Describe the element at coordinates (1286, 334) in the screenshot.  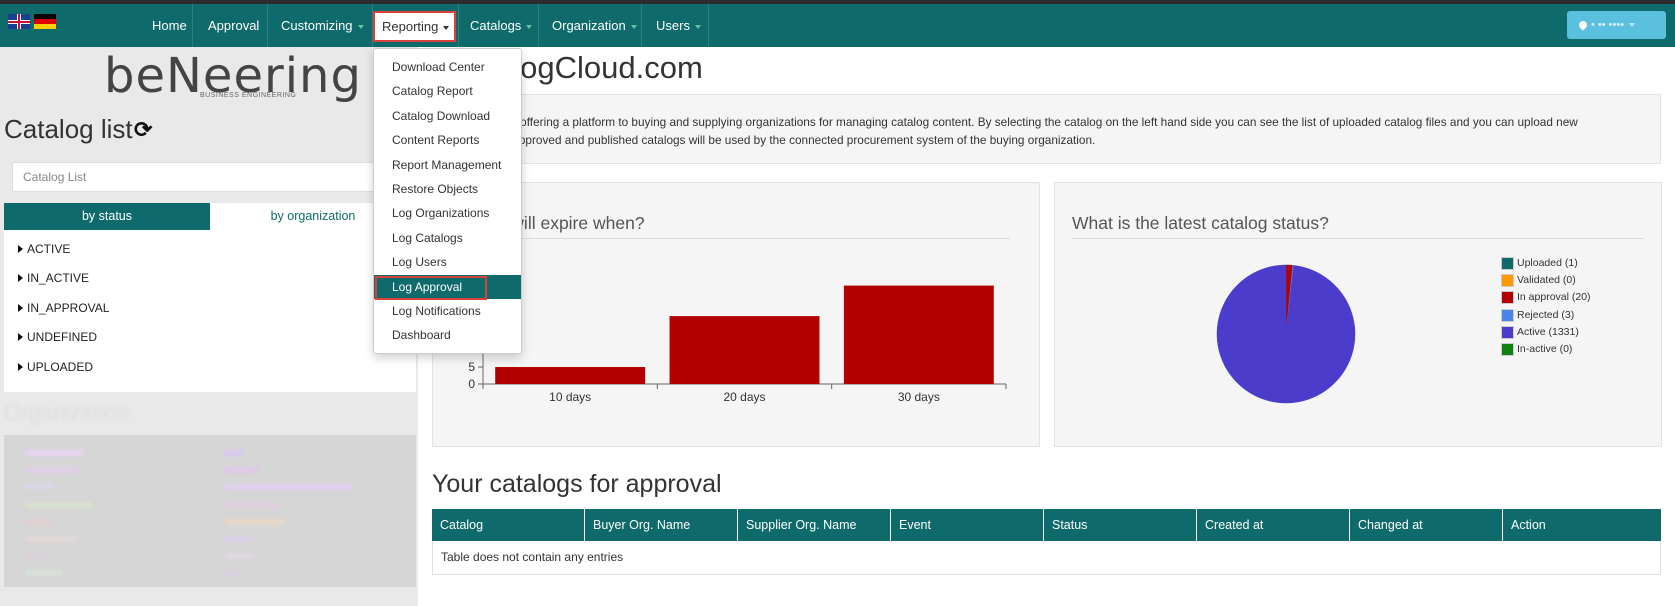
I see `pie-slice-active` at that location.